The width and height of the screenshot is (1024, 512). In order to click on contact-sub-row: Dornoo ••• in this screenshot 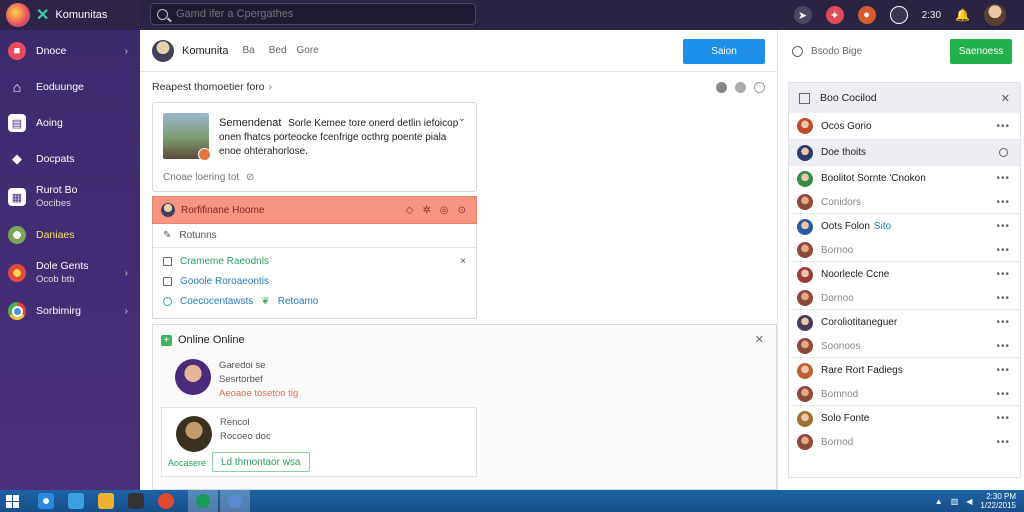, I will do `click(904, 298)`.